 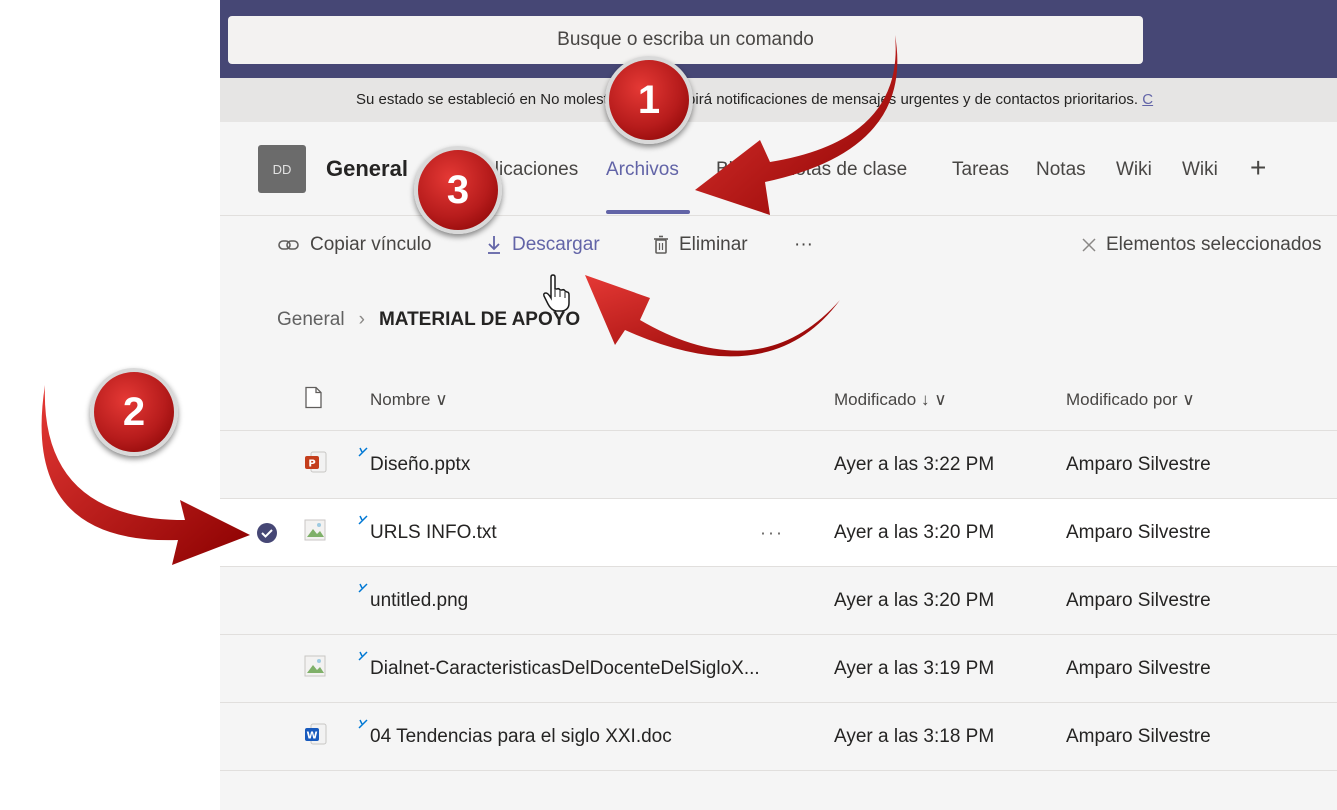 I want to click on selected-items-label: Elementos seleccionados, so click(x=1214, y=244).